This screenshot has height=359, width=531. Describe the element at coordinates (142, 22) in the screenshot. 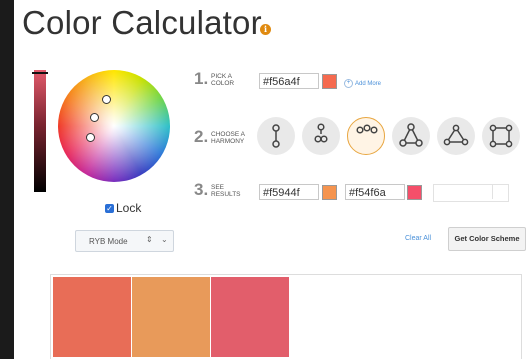

I see `page-title: Color Calculator` at that location.